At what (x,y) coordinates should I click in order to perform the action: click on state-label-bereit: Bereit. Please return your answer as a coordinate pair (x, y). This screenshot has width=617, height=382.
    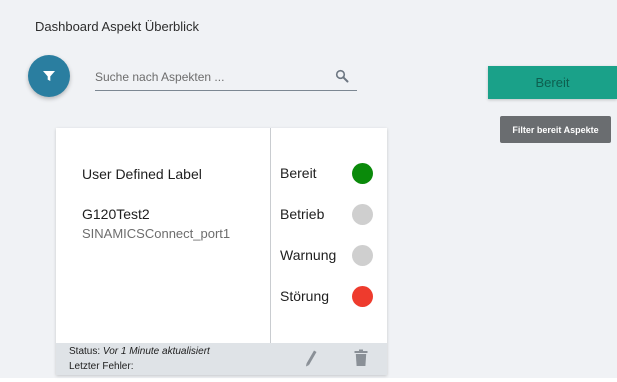
    Looking at the image, I should click on (298, 173).